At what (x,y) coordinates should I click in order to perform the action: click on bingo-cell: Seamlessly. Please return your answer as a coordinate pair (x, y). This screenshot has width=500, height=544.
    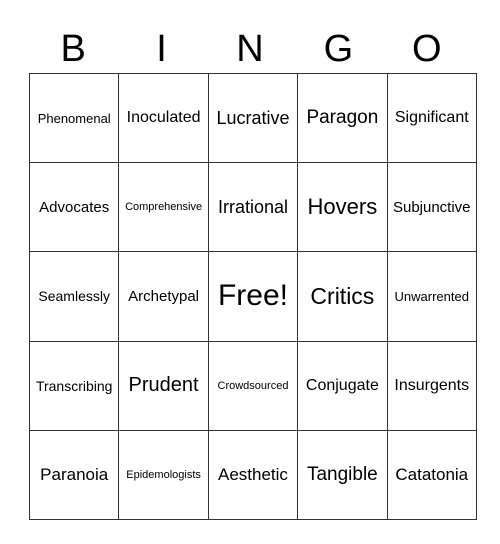
    Looking at the image, I should click on (74, 296).